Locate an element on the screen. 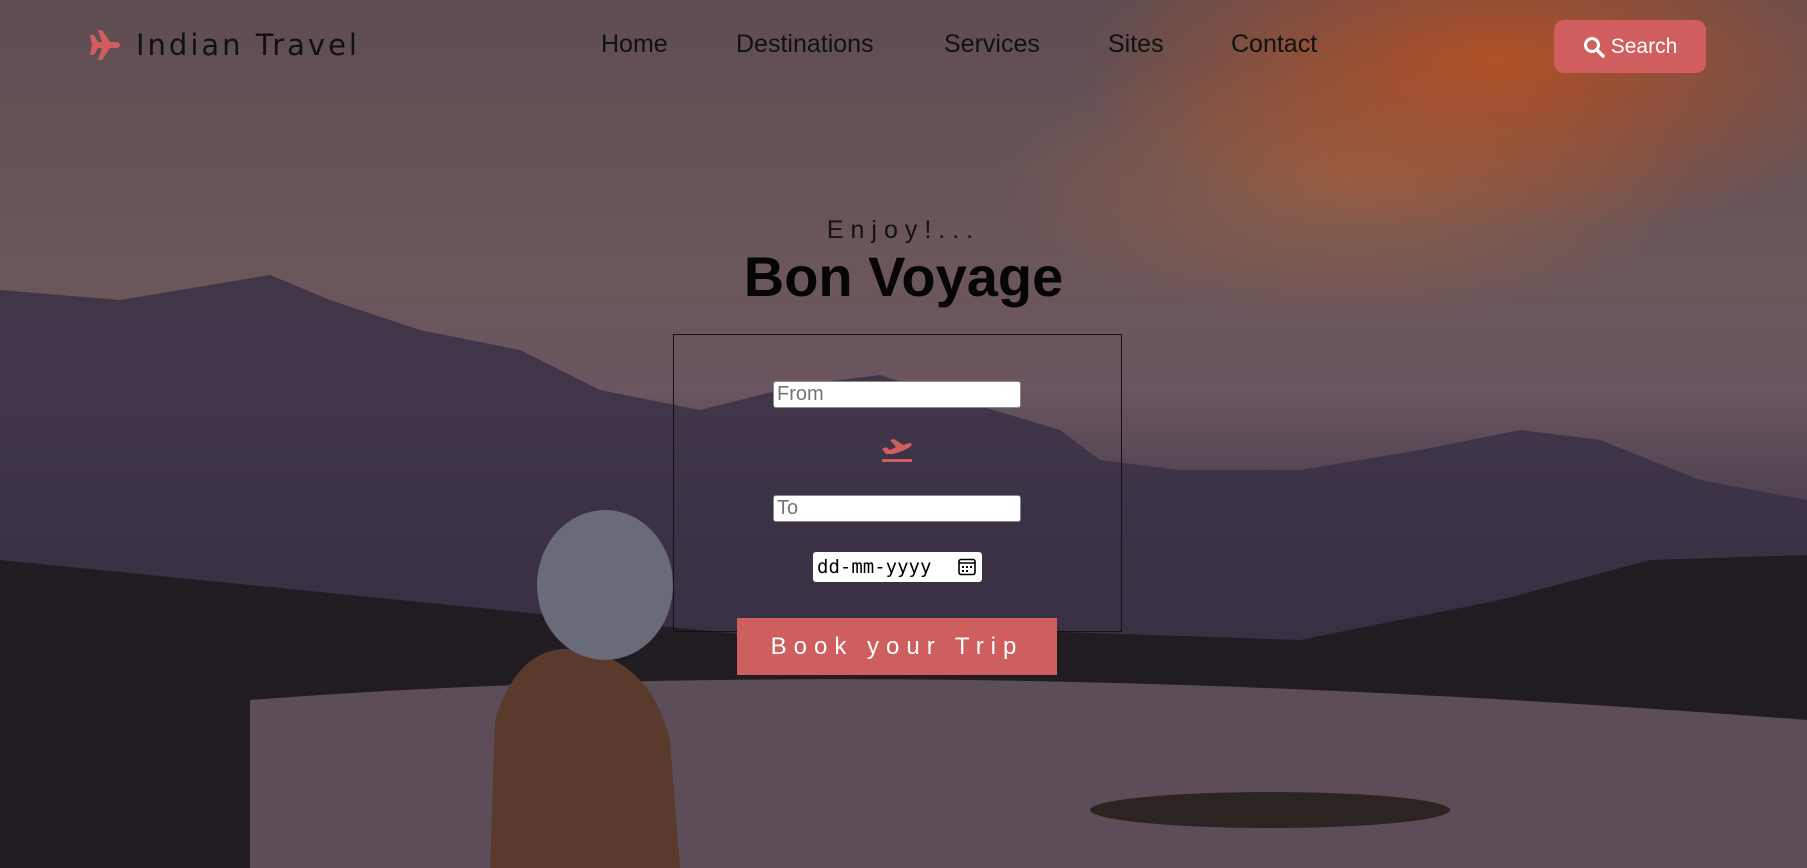  search-icon is located at coordinates (1594, 47).